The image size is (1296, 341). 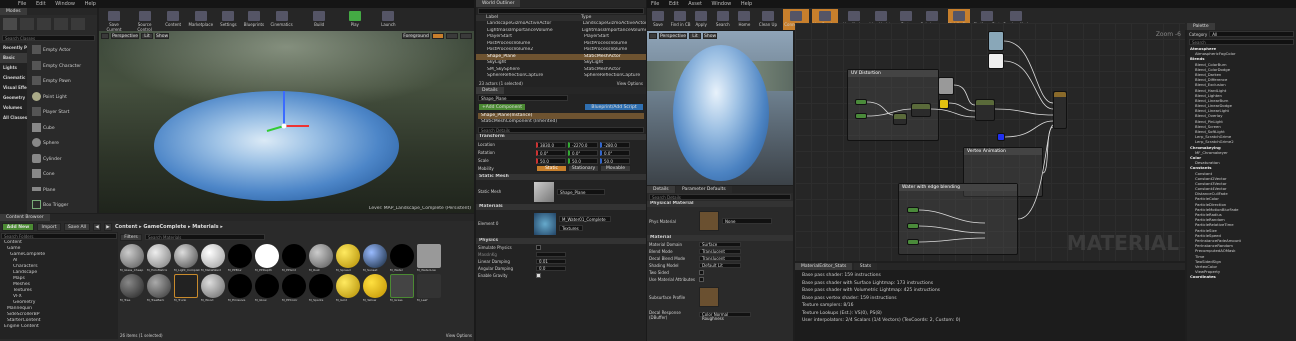 I want to click on linear-damping-field: 0.01, so click(x=551, y=261).